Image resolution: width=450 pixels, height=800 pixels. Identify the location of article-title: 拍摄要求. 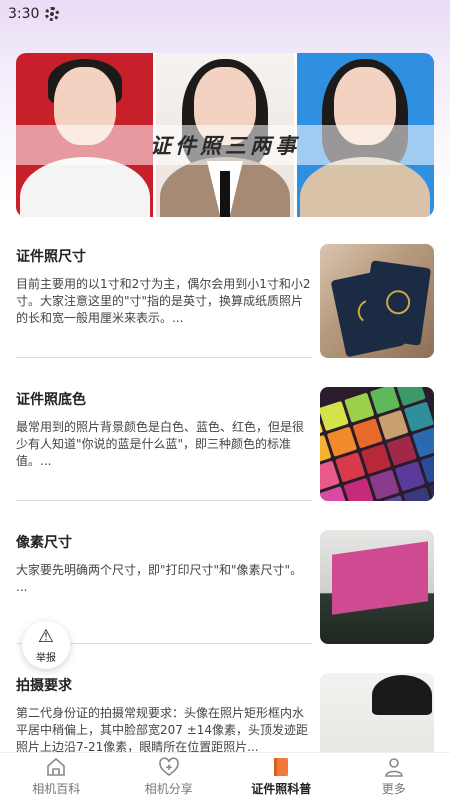
(44, 686).